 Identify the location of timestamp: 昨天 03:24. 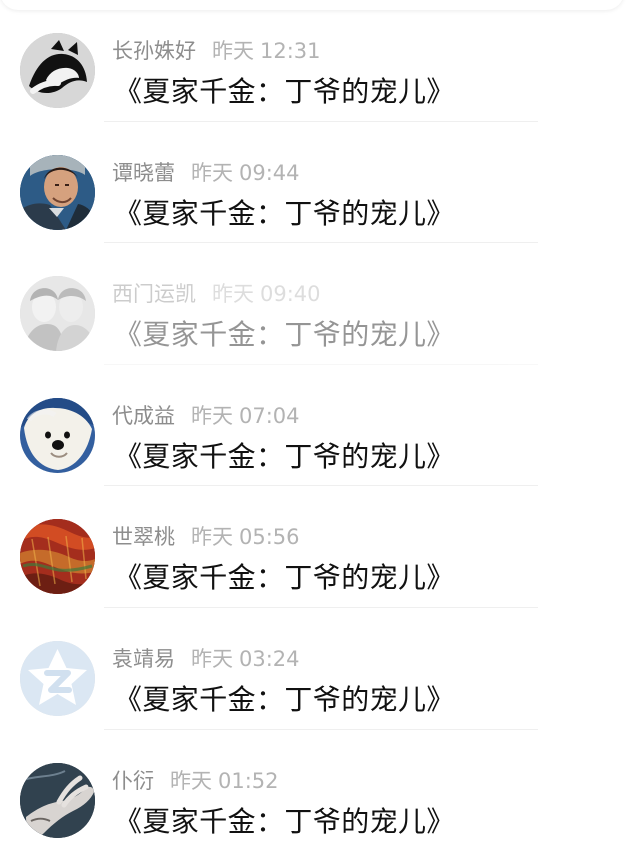
(245, 659).